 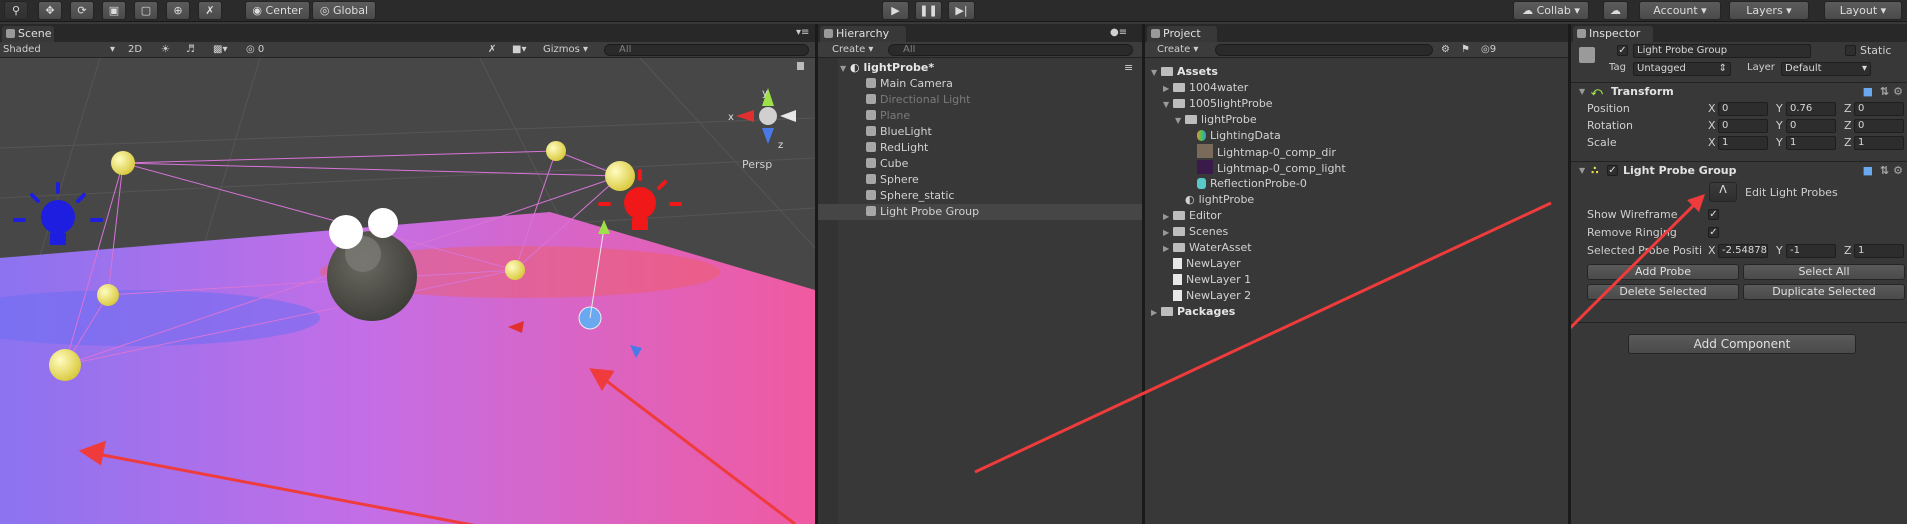 What do you see at coordinates (706, 50) in the screenshot?
I see `scene-search-input: All` at bounding box center [706, 50].